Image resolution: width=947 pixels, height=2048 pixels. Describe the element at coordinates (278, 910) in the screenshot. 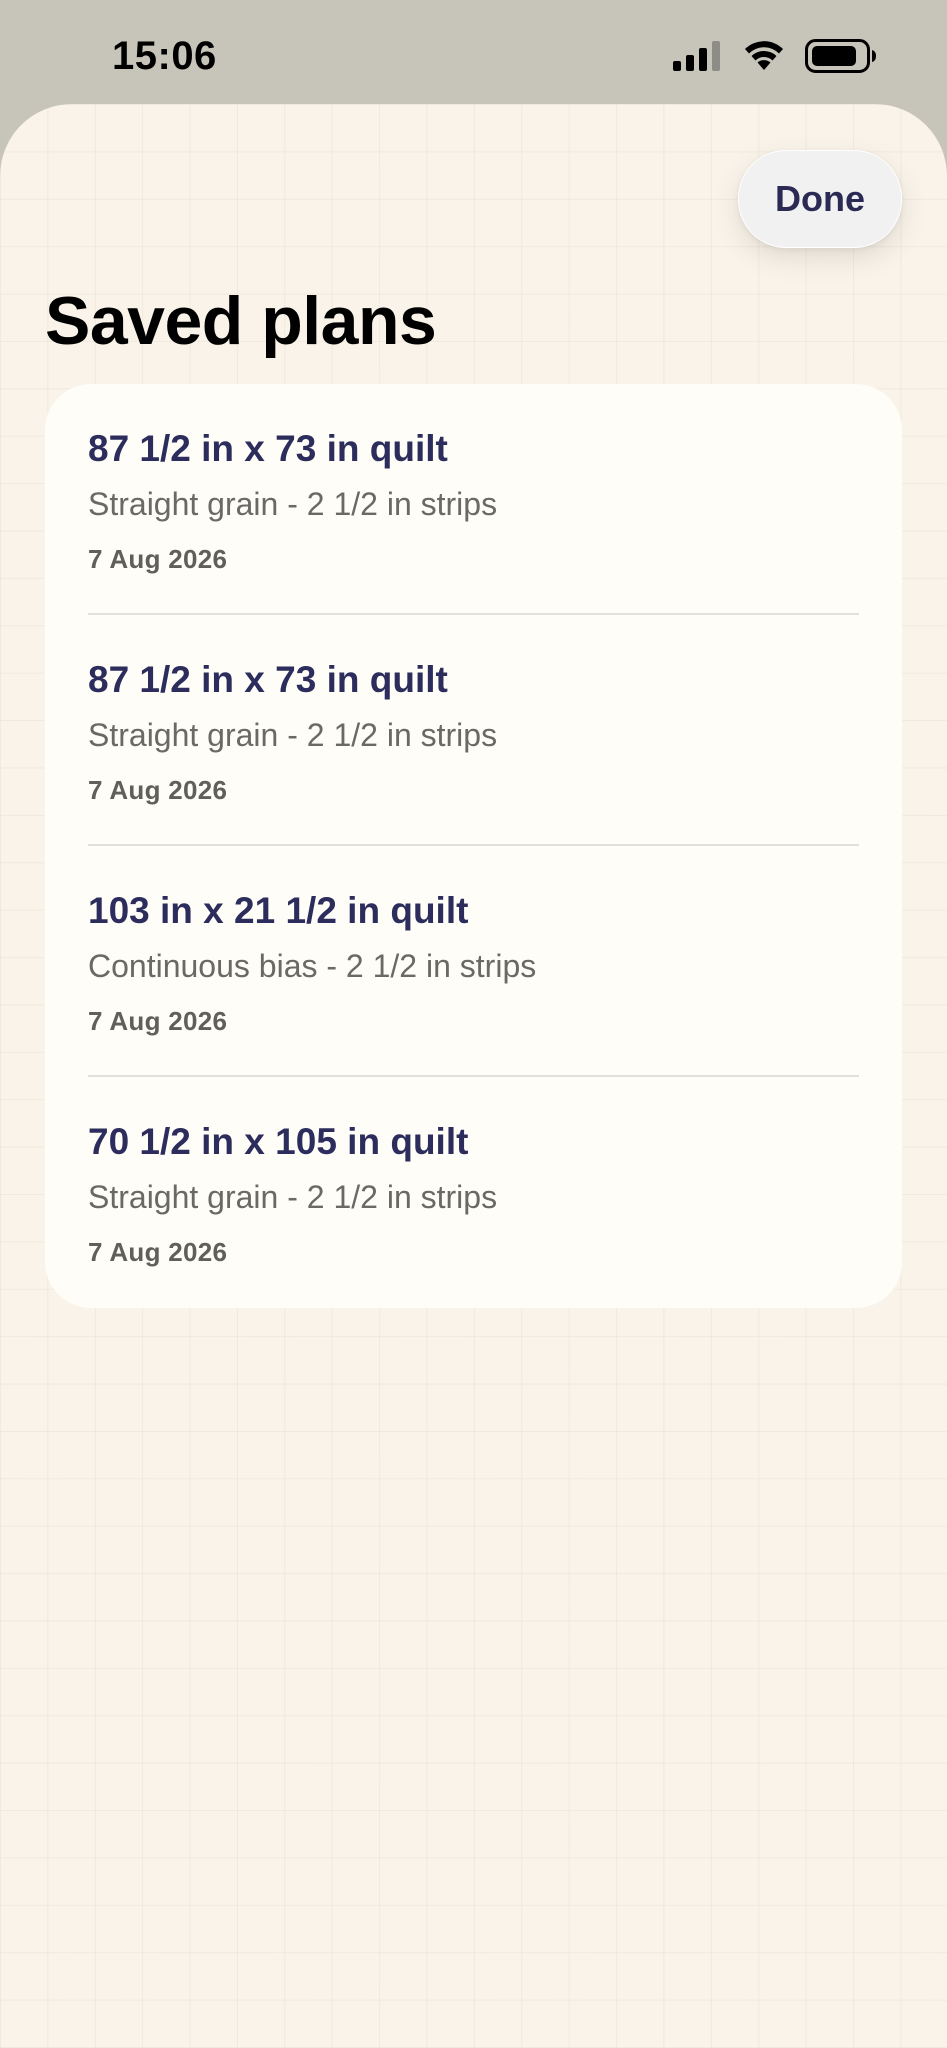

I see `plan-title: 103 in x 21 1/2 in quilt` at that location.